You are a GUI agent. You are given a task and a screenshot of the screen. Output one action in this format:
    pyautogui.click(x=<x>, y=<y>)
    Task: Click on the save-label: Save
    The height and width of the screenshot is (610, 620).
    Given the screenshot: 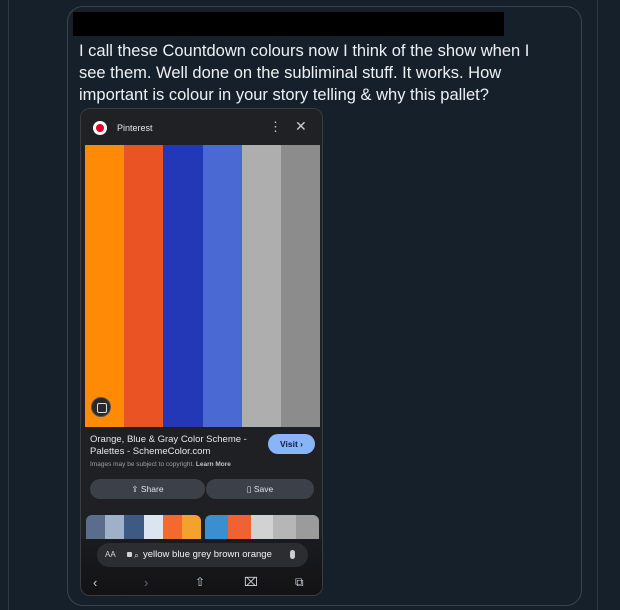 What is the action you would take?
    pyautogui.click(x=263, y=489)
    